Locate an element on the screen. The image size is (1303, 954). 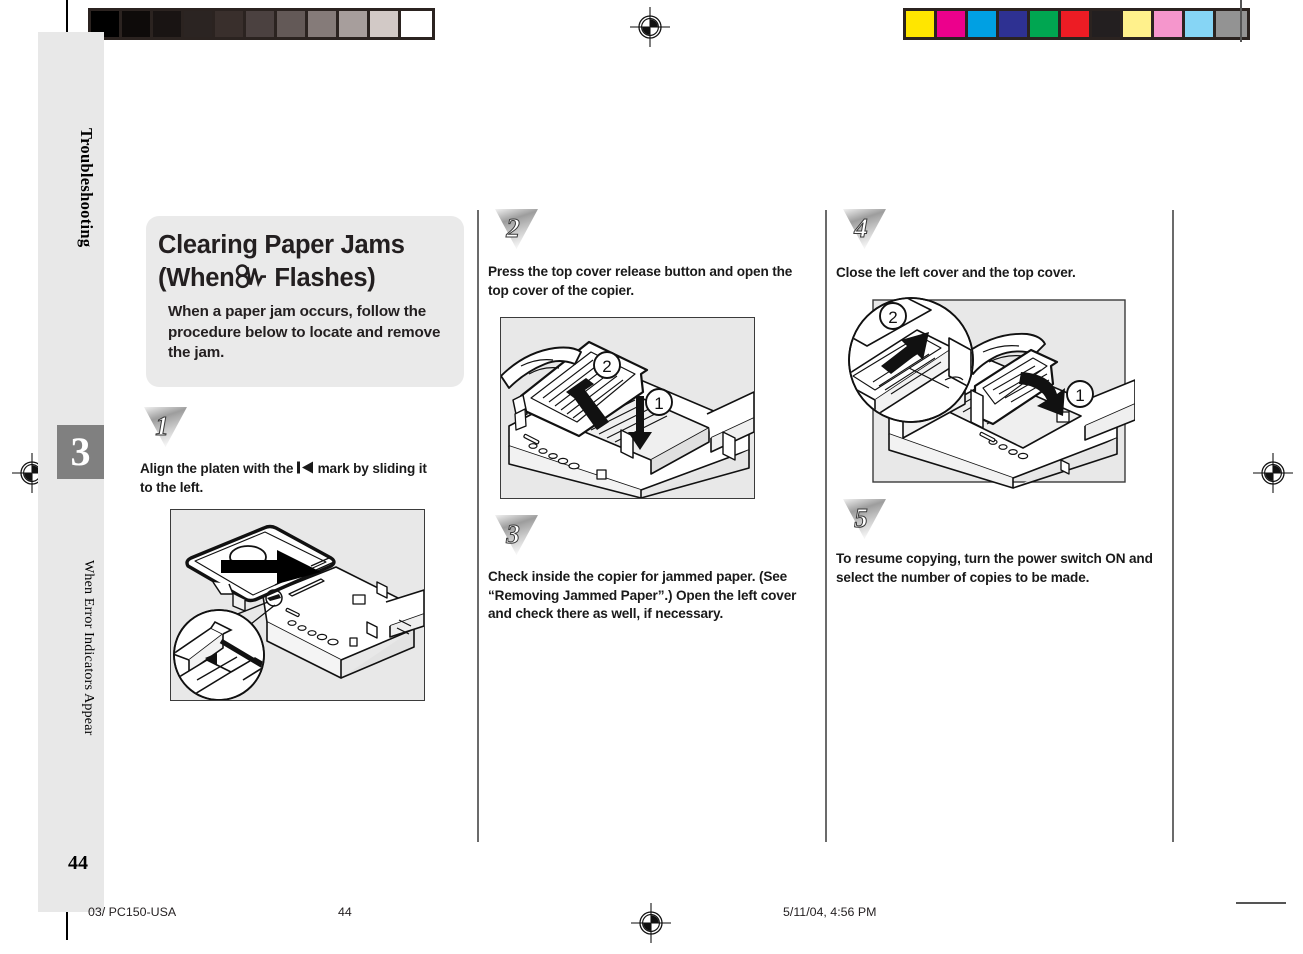
step-number-badge-1: 1 is located at coordinates (165, 427).